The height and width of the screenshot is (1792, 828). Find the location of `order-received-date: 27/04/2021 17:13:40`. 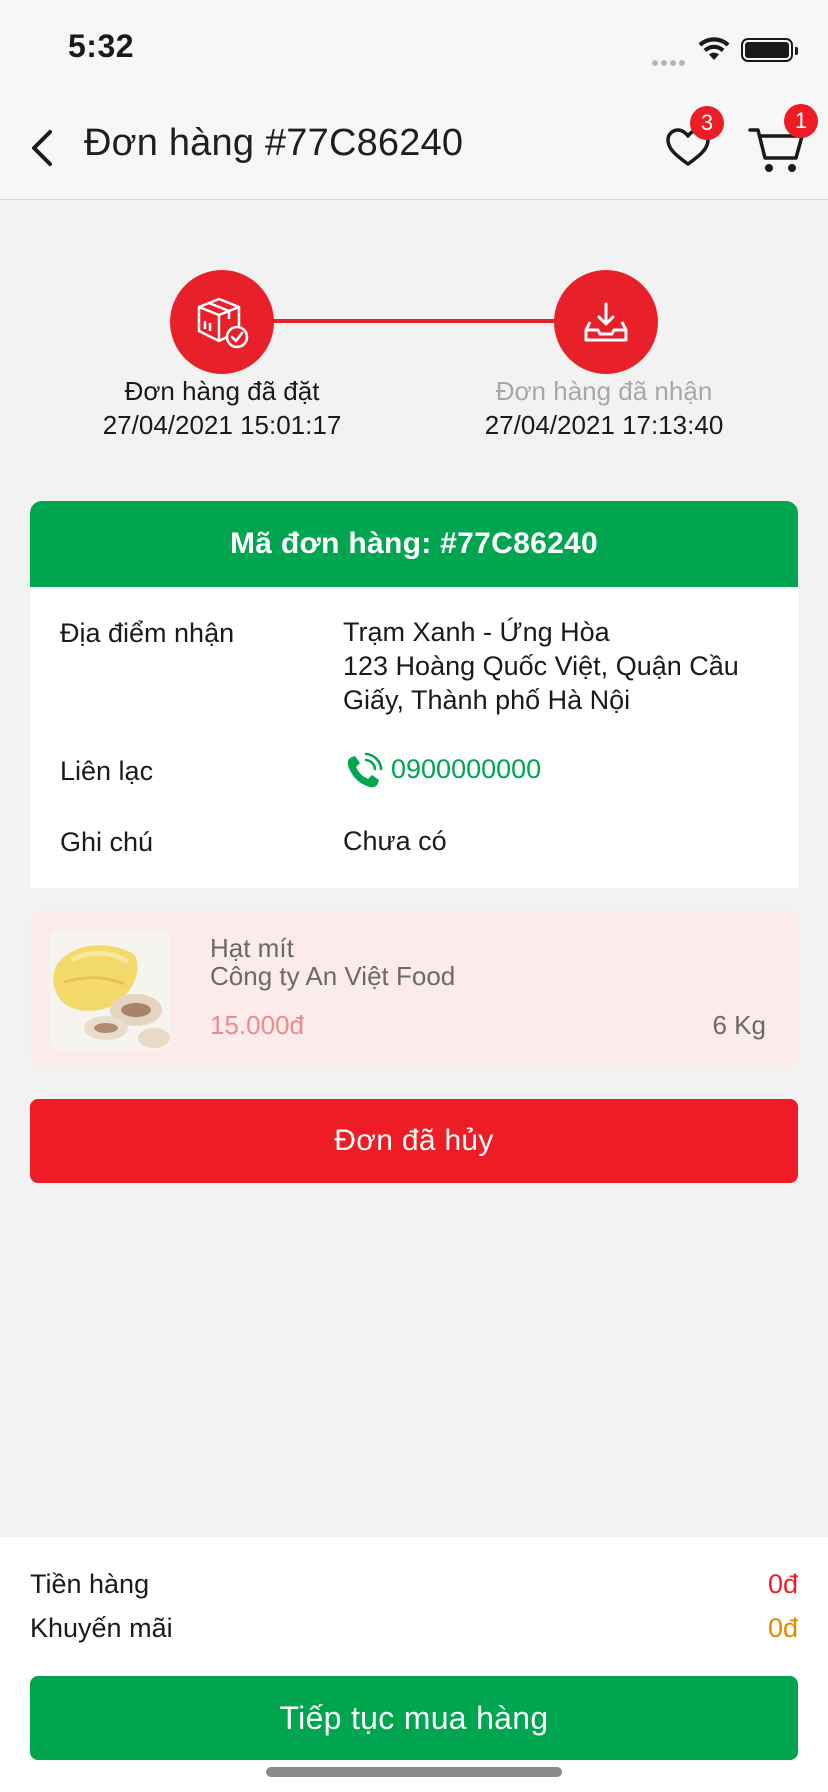

order-received-date: 27/04/2021 17:13:40 is located at coordinates (604, 425).